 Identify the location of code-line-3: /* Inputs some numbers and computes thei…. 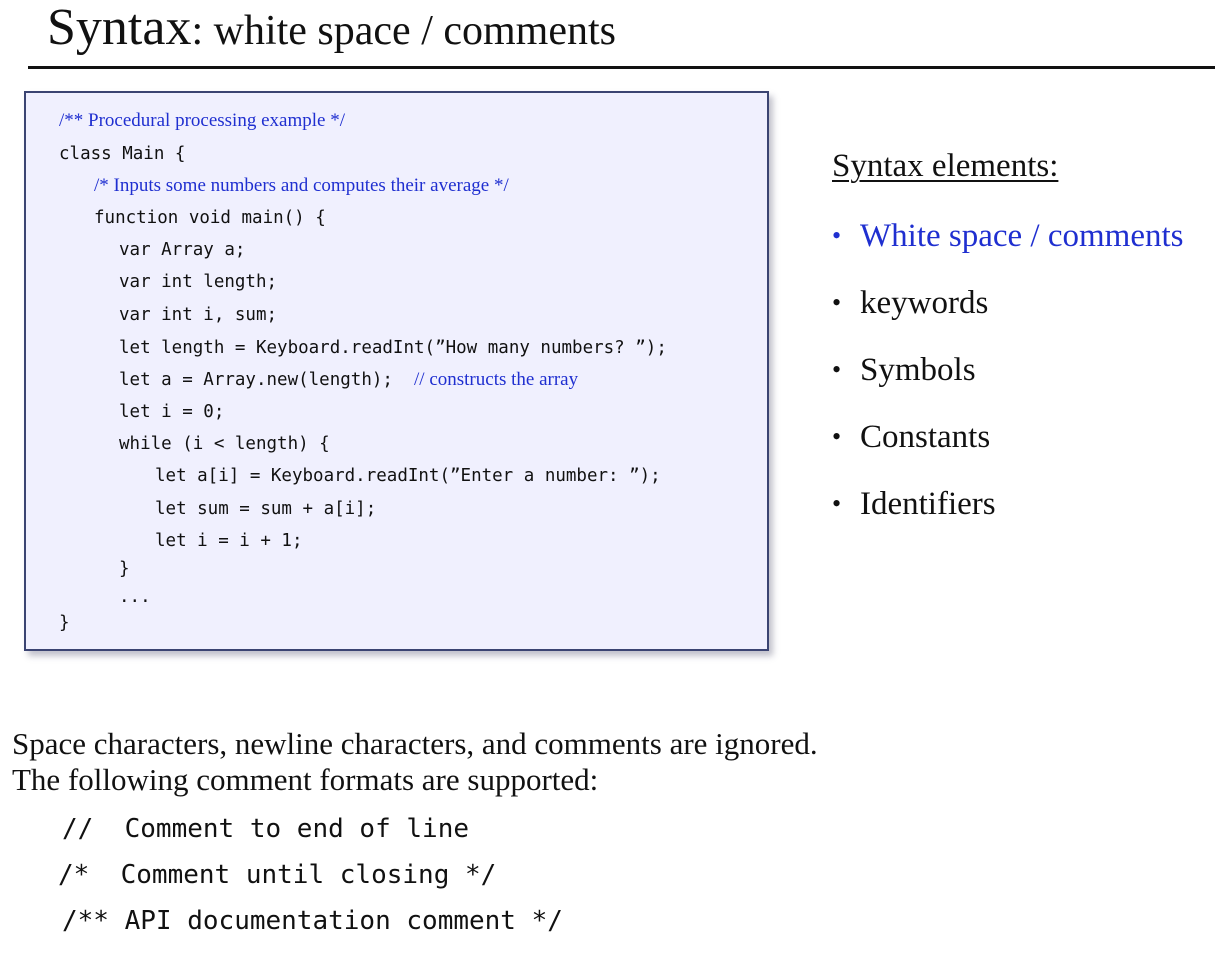
(301, 186).